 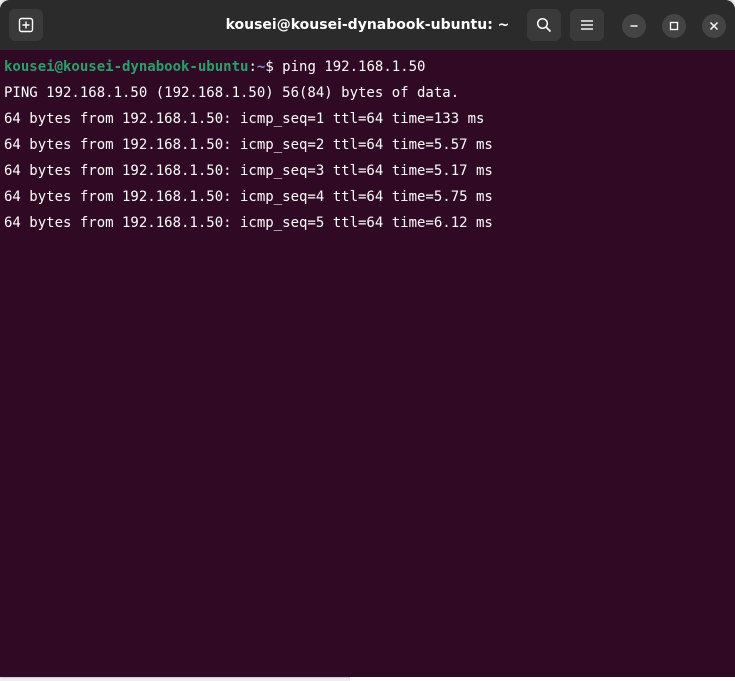 I want to click on maximize-icon, so click(x=674, y=26).